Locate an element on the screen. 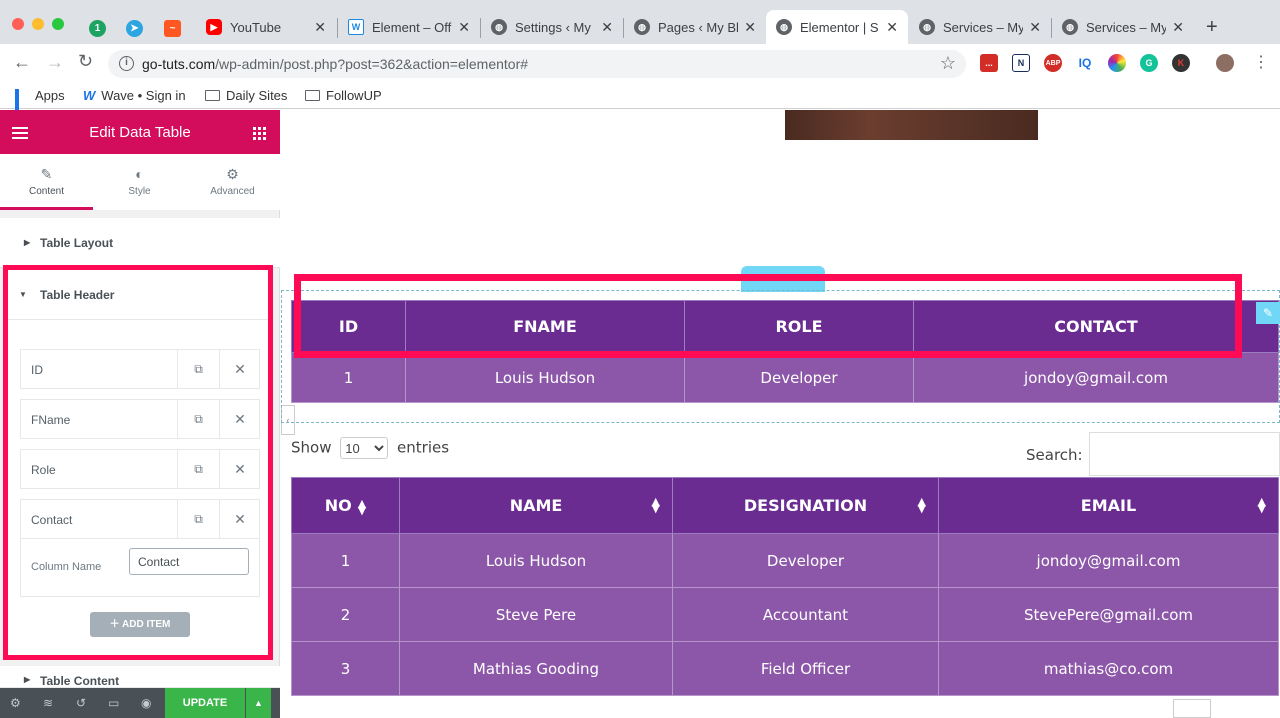 Image resolution: width=1280 pixels, height=718 pixels. minimize-window-button is located at coordinates (38, 24).